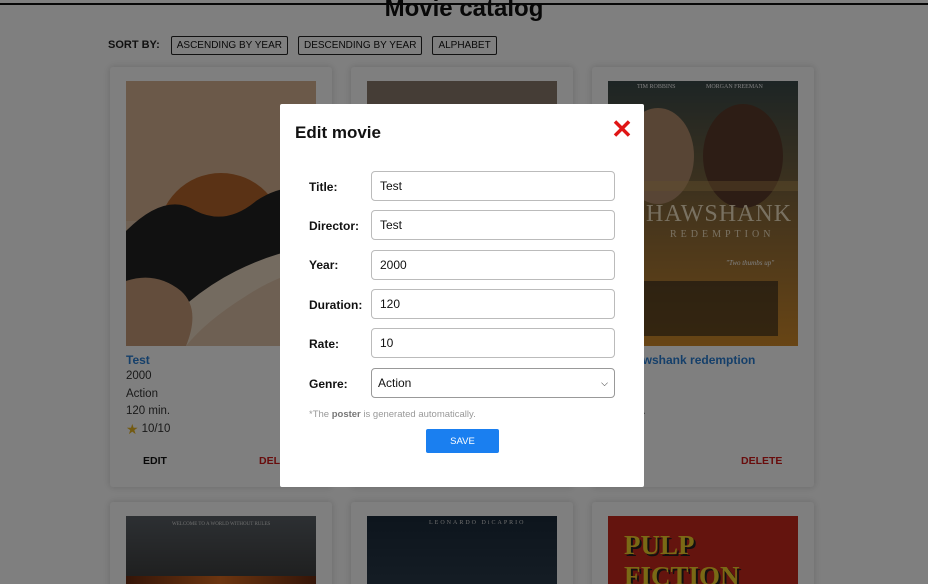 This screenshot has height=584, width=928. Describe the element at coordinates (622, 129) in the screenshot. I see `close-icon: ✕` at that location.